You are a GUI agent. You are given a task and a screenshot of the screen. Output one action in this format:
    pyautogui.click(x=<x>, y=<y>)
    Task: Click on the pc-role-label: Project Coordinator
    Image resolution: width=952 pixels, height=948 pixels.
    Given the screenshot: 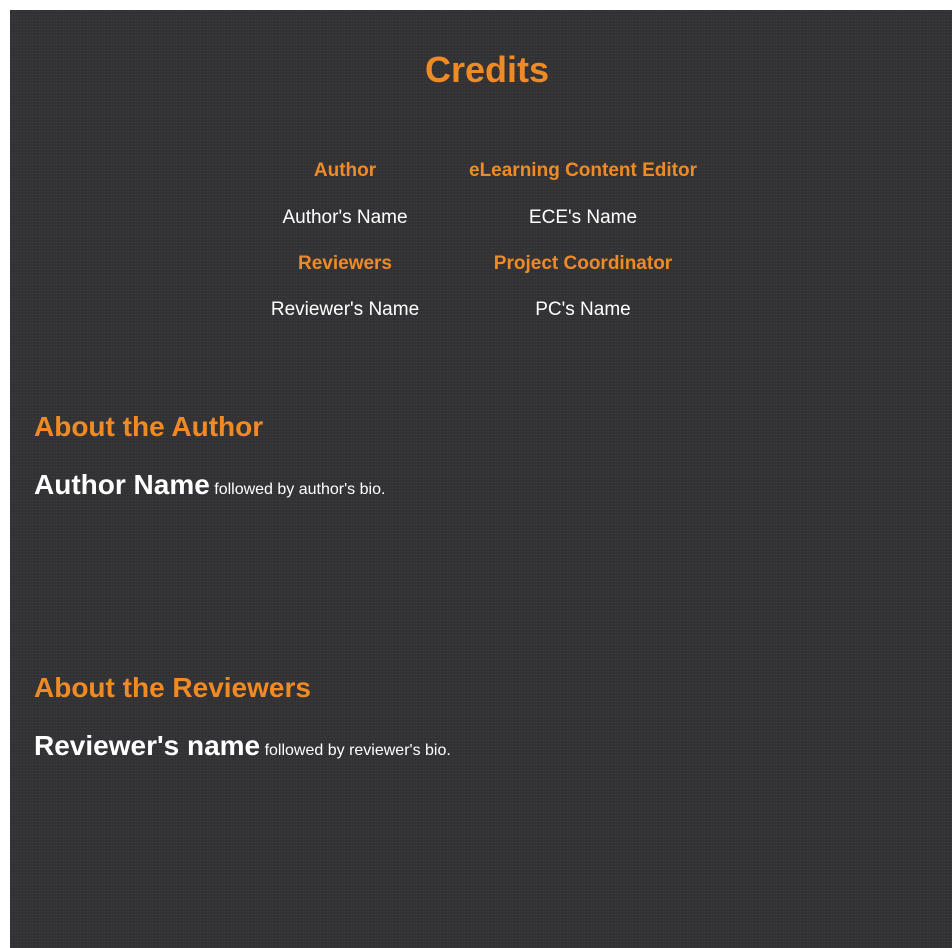 What is the action you would take?
    pyautogui.click(x=583, y=263)
    